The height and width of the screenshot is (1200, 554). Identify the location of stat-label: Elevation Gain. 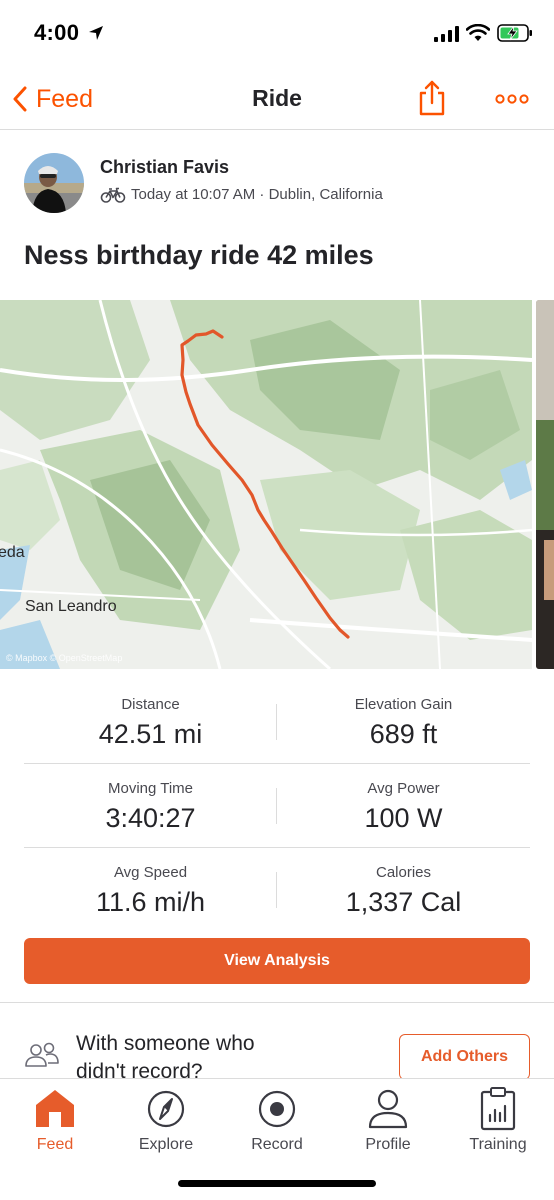
(403, 704).